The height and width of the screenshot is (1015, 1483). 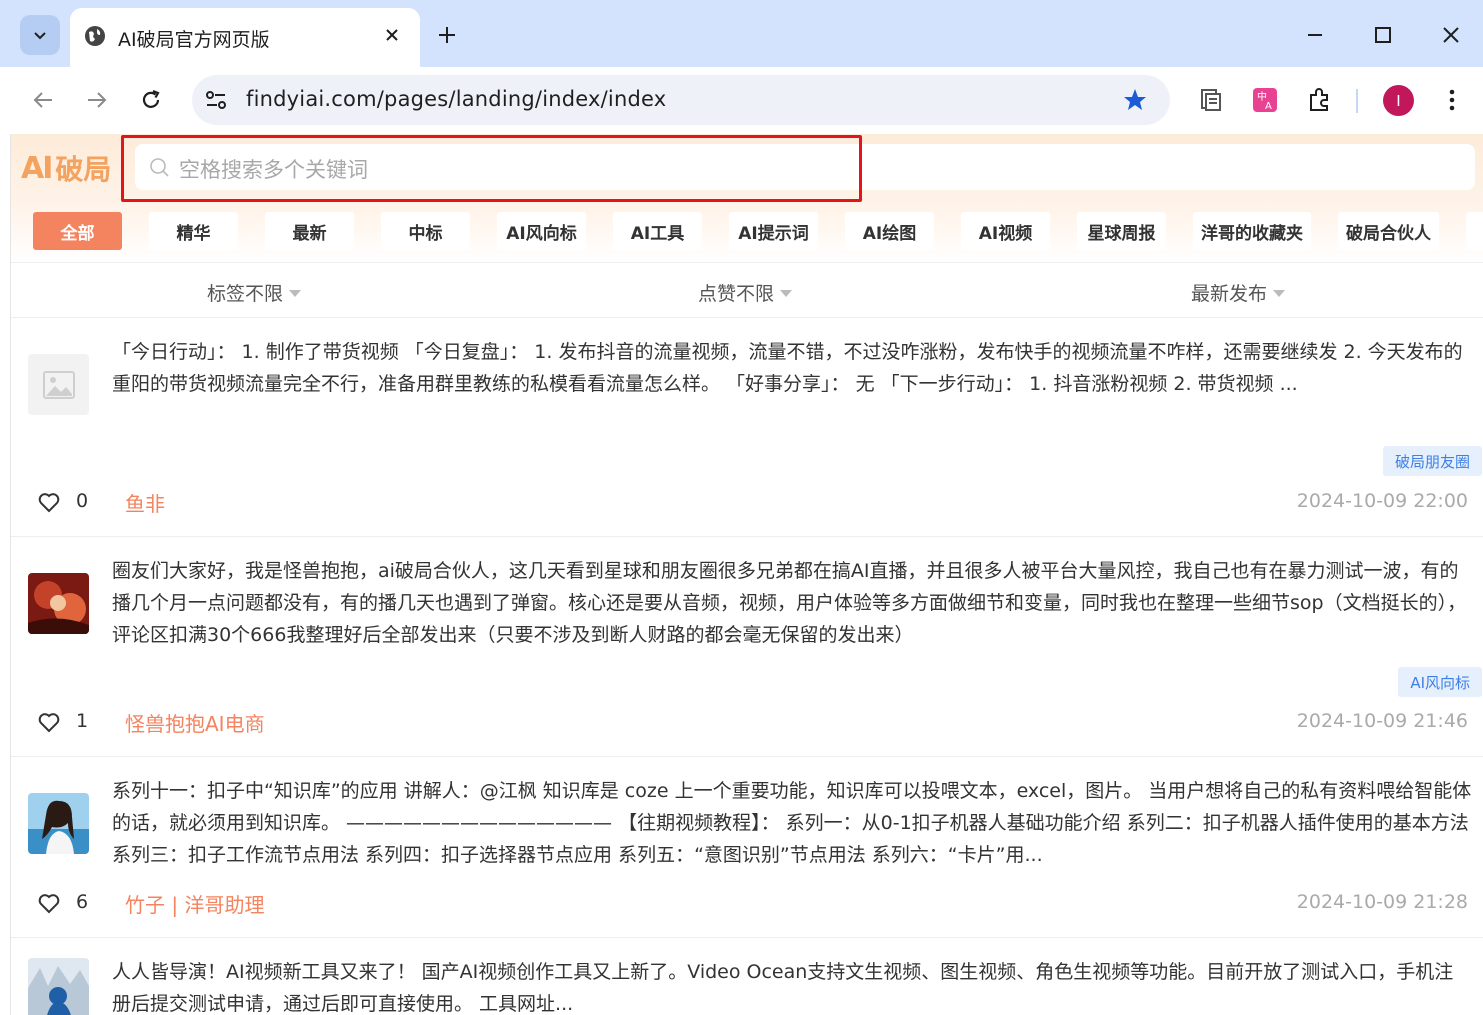 What do you see at coordinates (37, 168) in the screenshot?
I see `logo-mark: AI` at bounding box center [37, 168].